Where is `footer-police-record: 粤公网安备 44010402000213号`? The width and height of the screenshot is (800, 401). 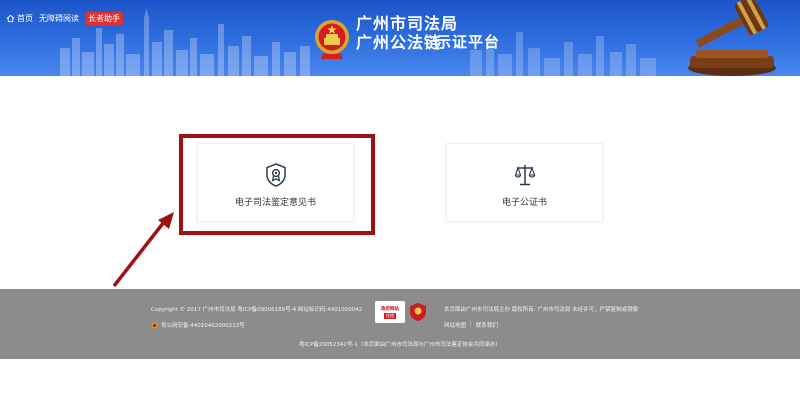 footer-police-record: 粤公网安备 44010402000213号 is located at coordinates (198, 325).